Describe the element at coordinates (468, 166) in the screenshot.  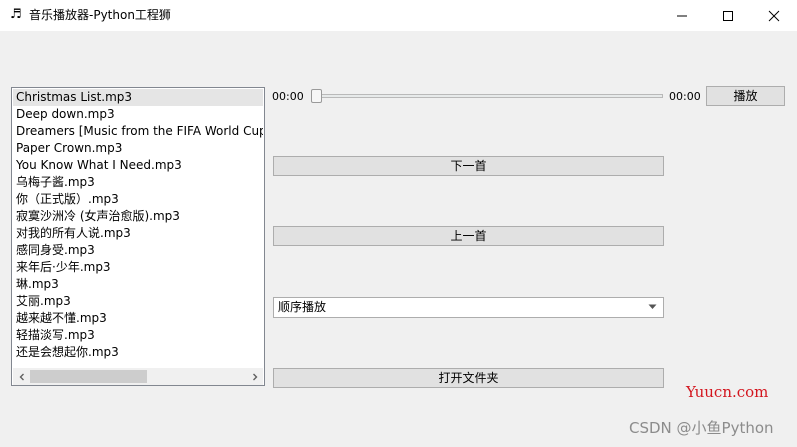
I see `next-track-button: 下一首` at that location.